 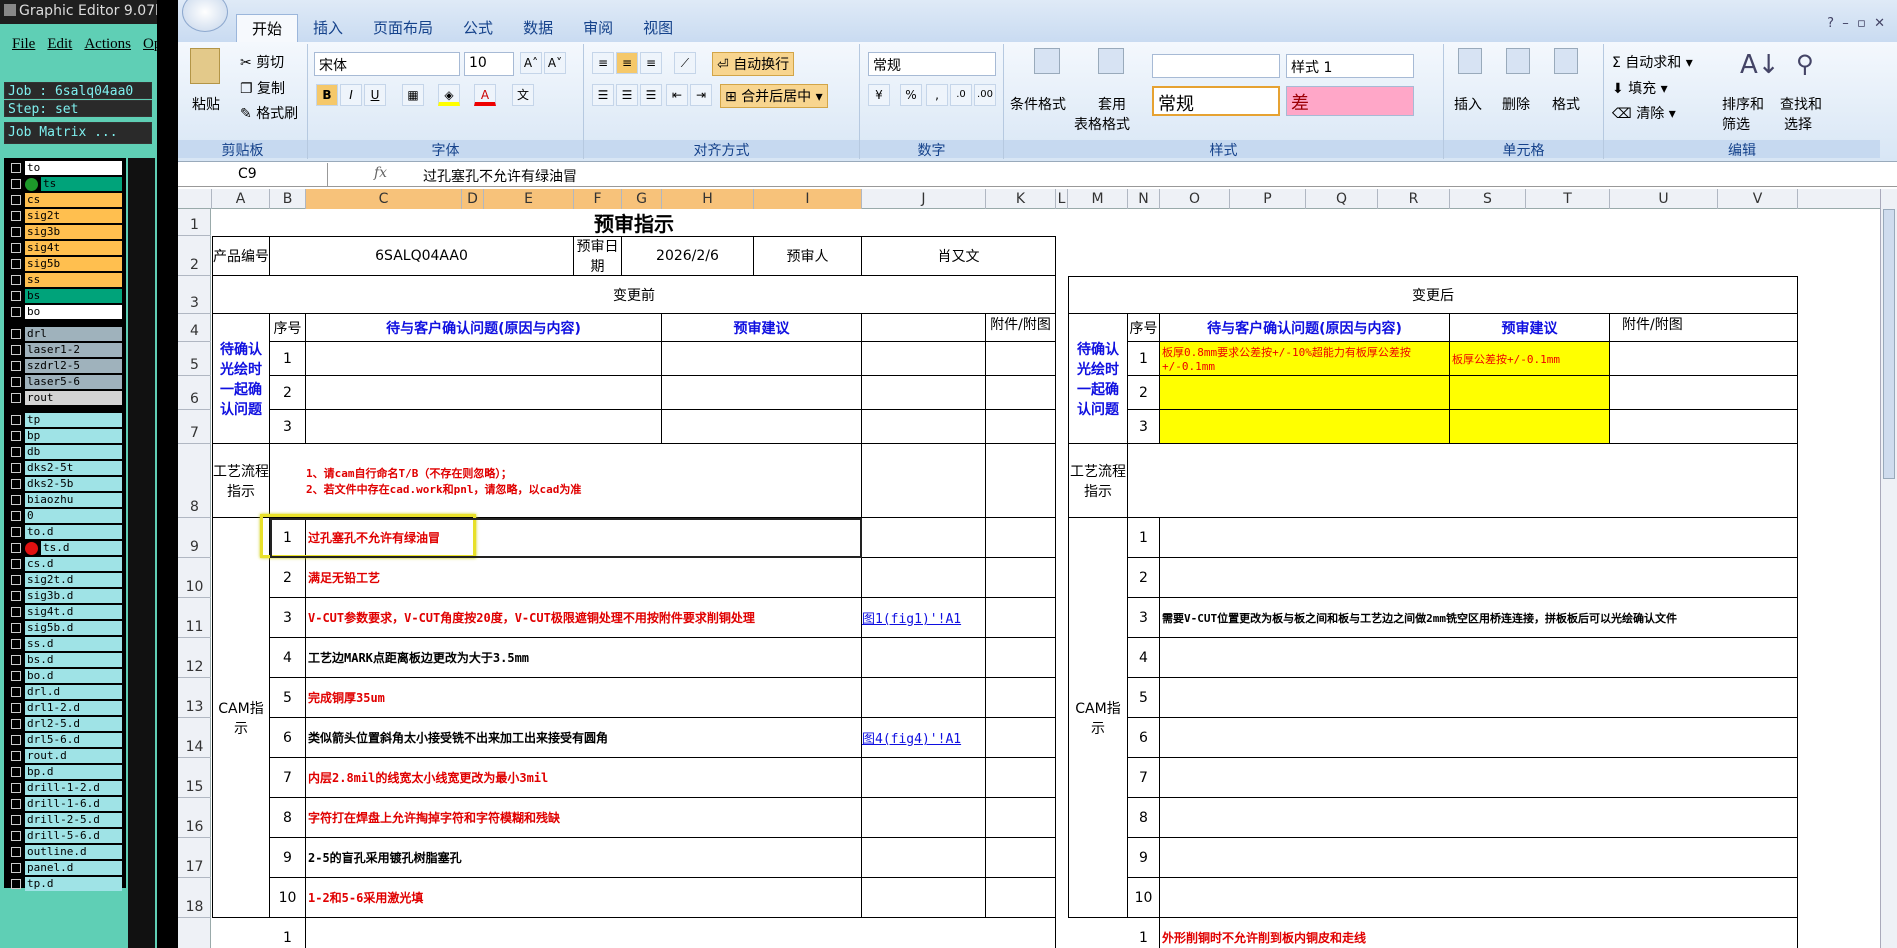 What do you see at coordinates (603, 63) in the screenshot?
I see `align-top-button: ≡` at bounding box center [603, 63].